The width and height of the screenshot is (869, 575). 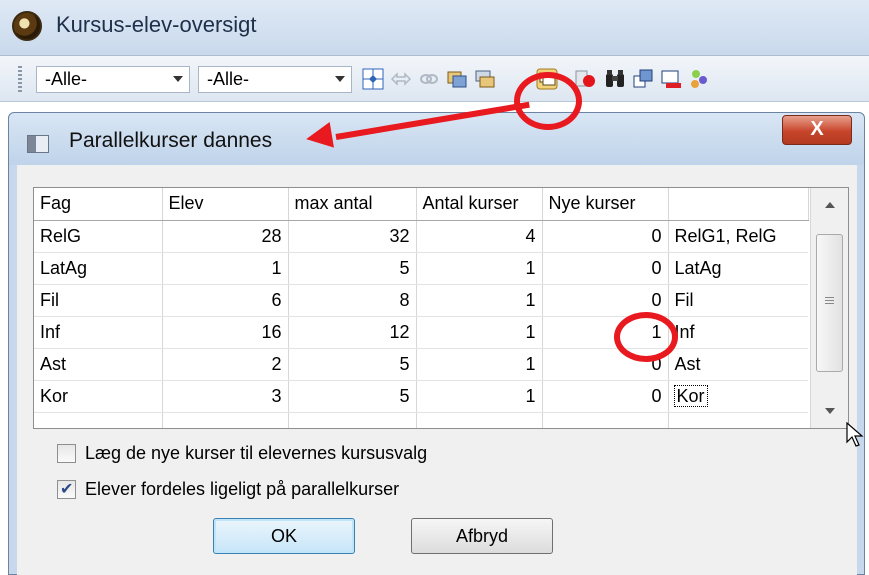 I want to click on focused-cell-text: Kor, so click(x=690, y=395).